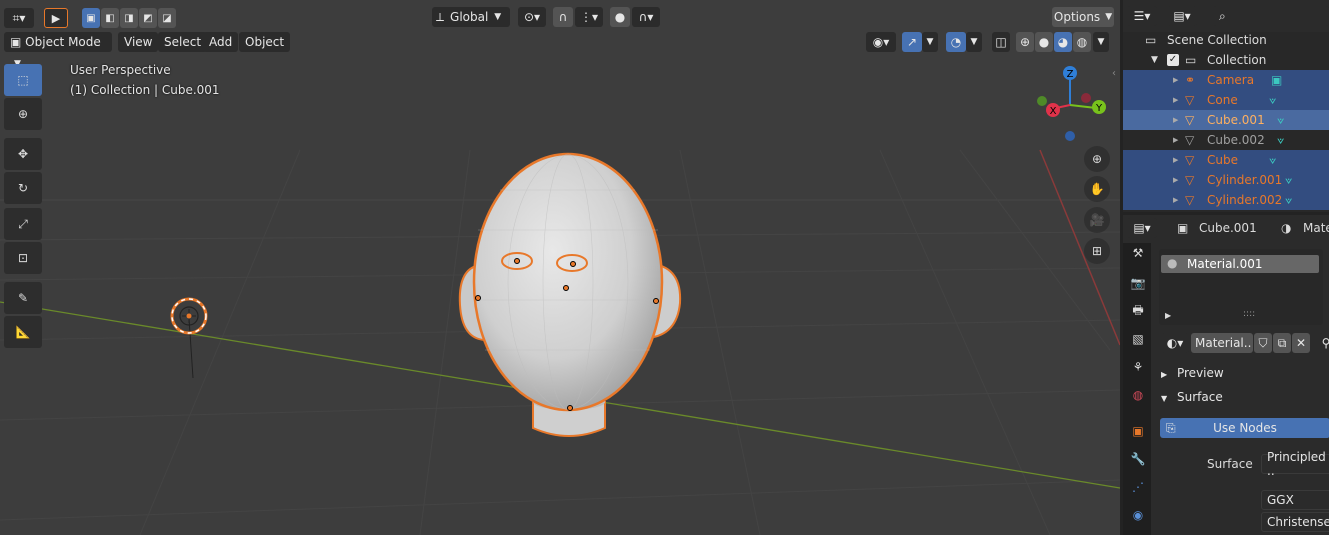 This screenshot has width=1329, height=535. What do you see at coordinates (1182, 16) in the screenshot?
I see `display-mode-dropdown: ▤▾` at bounding box center [1182, 16].